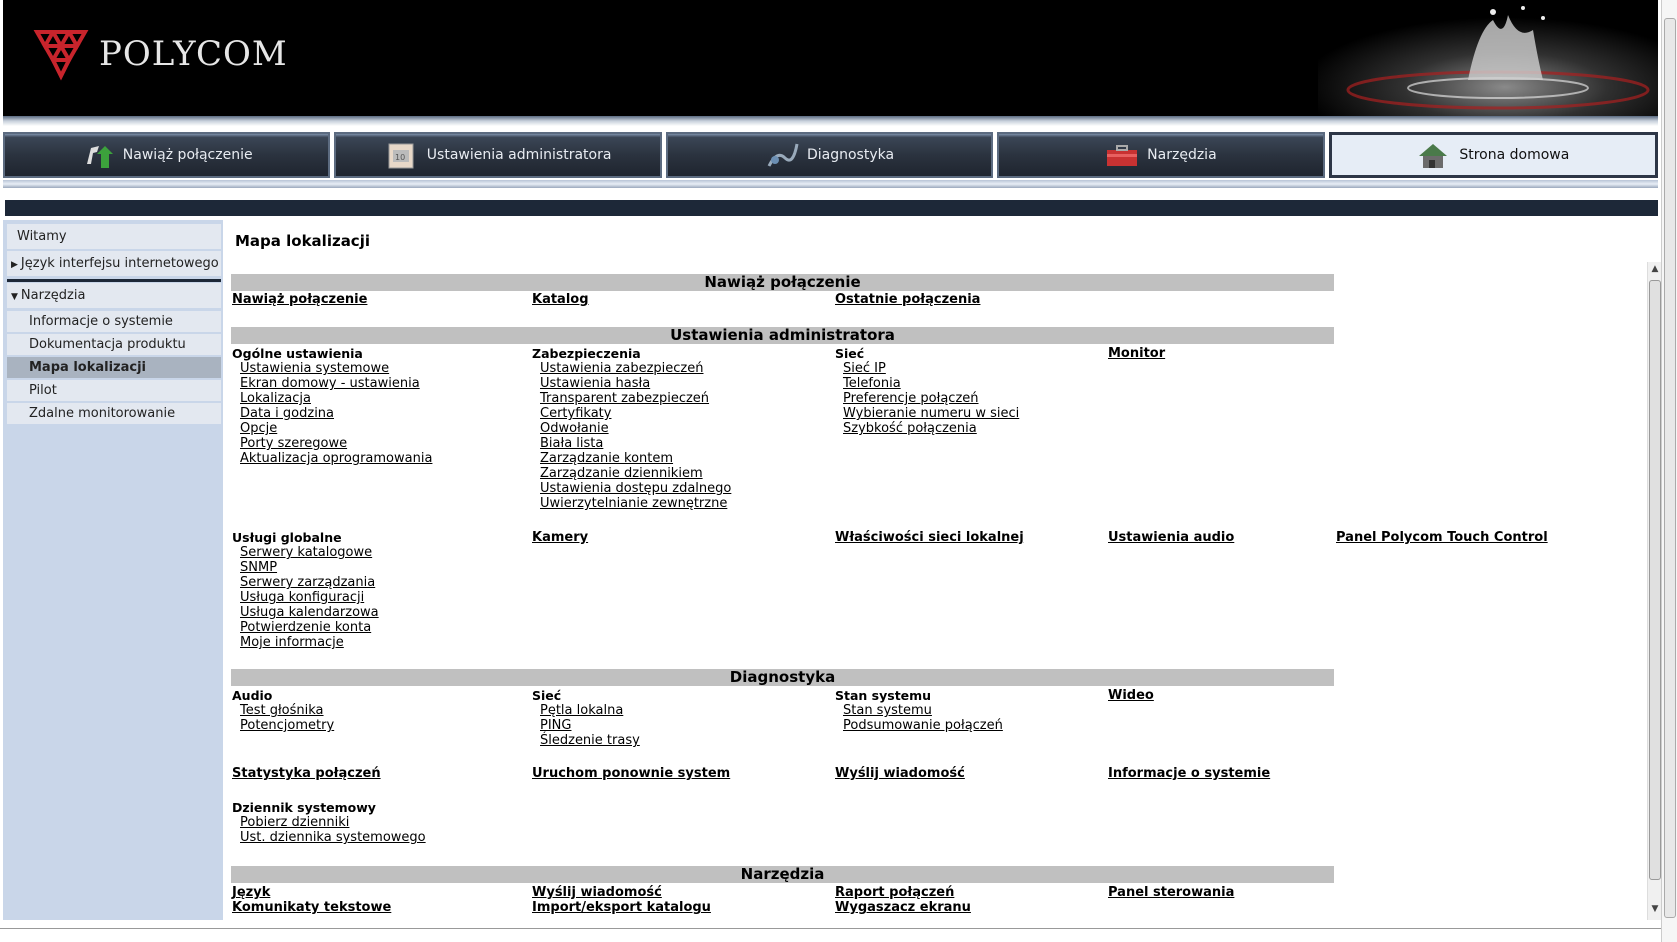 The image size is (1677, 942). I want to click on siec-link: Wybieranie numeru w sieci, so click(927, 413).